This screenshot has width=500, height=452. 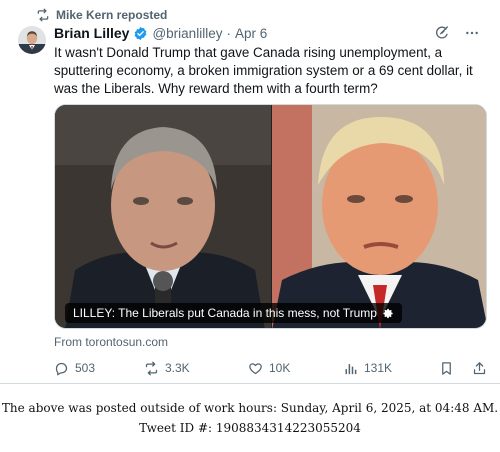 What do you see at coordinates (141, 33) in the screenshot?
I see `verified-badge-icon` at bounding box center [141, 33].